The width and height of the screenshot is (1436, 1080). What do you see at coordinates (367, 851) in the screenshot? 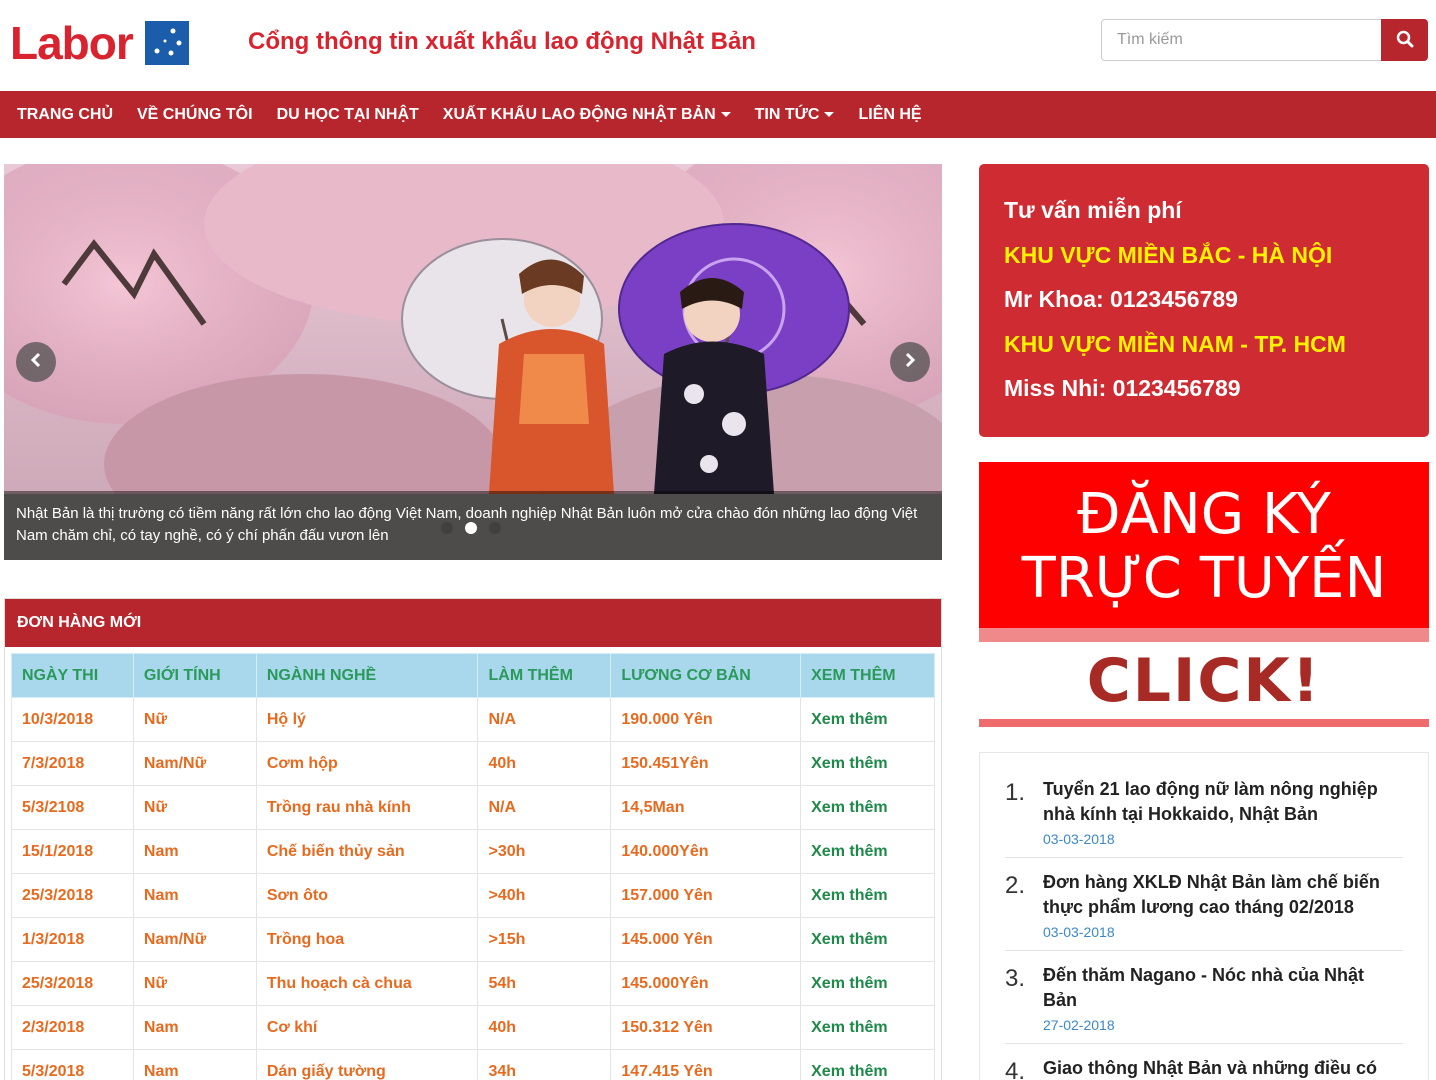
I see `cell-occupation: Chế biến thủy sản` at bounding box center [367, 851].